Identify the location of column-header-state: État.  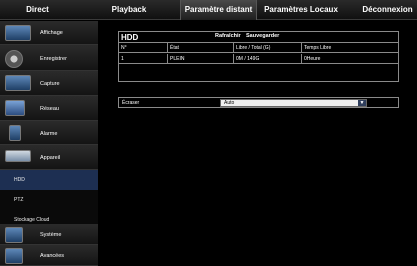
(200, 48).